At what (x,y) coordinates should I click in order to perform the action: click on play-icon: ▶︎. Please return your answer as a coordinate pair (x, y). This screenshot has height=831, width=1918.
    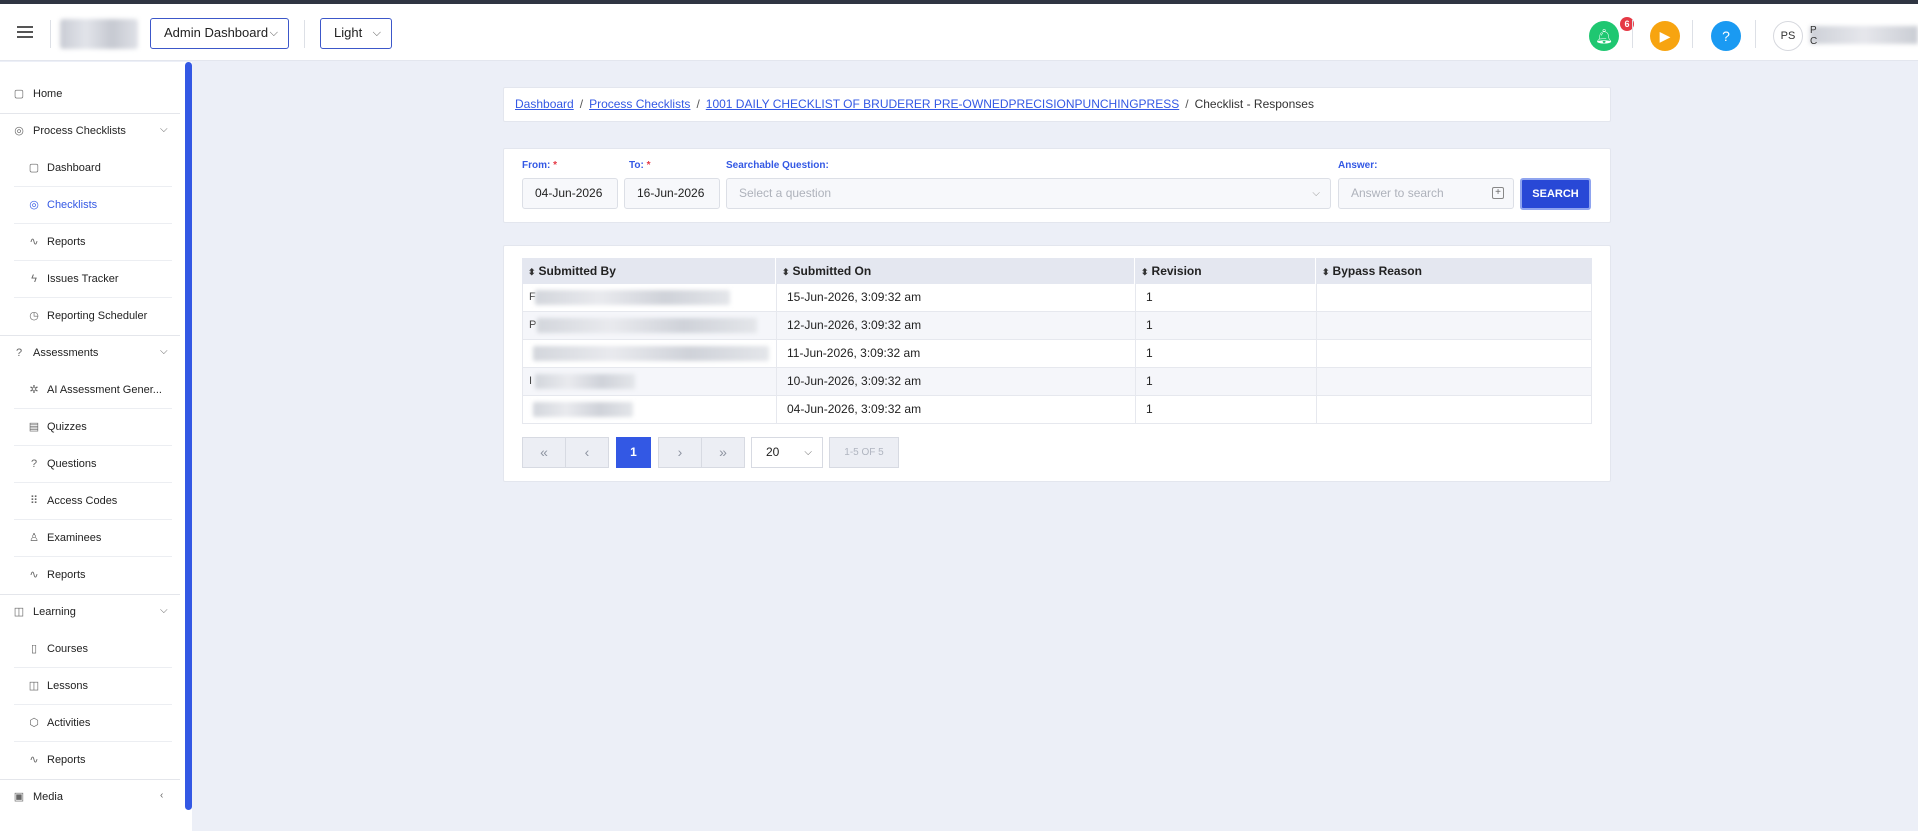
    Looking at the image, I should click on (1665, 36).